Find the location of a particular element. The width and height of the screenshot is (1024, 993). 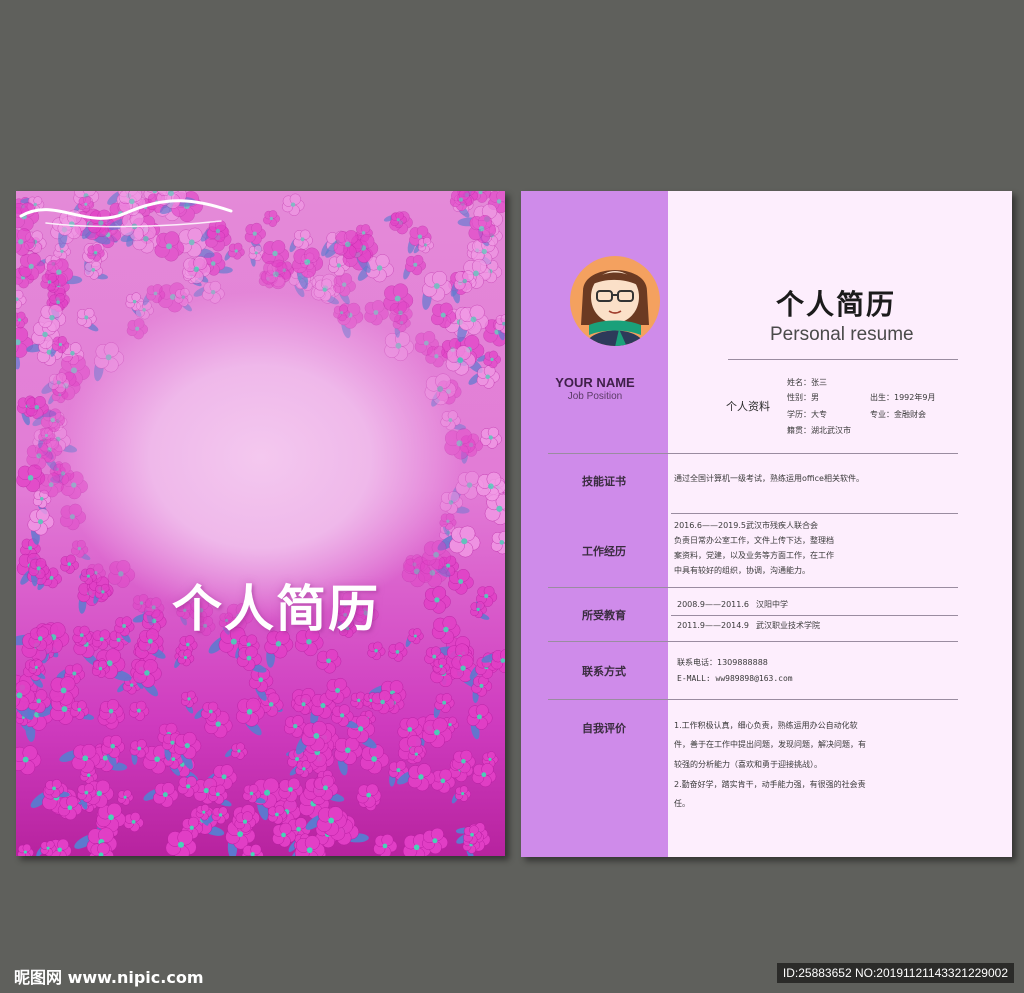

self-eval-label: 自我评价 is located at coordinates (604, 728).